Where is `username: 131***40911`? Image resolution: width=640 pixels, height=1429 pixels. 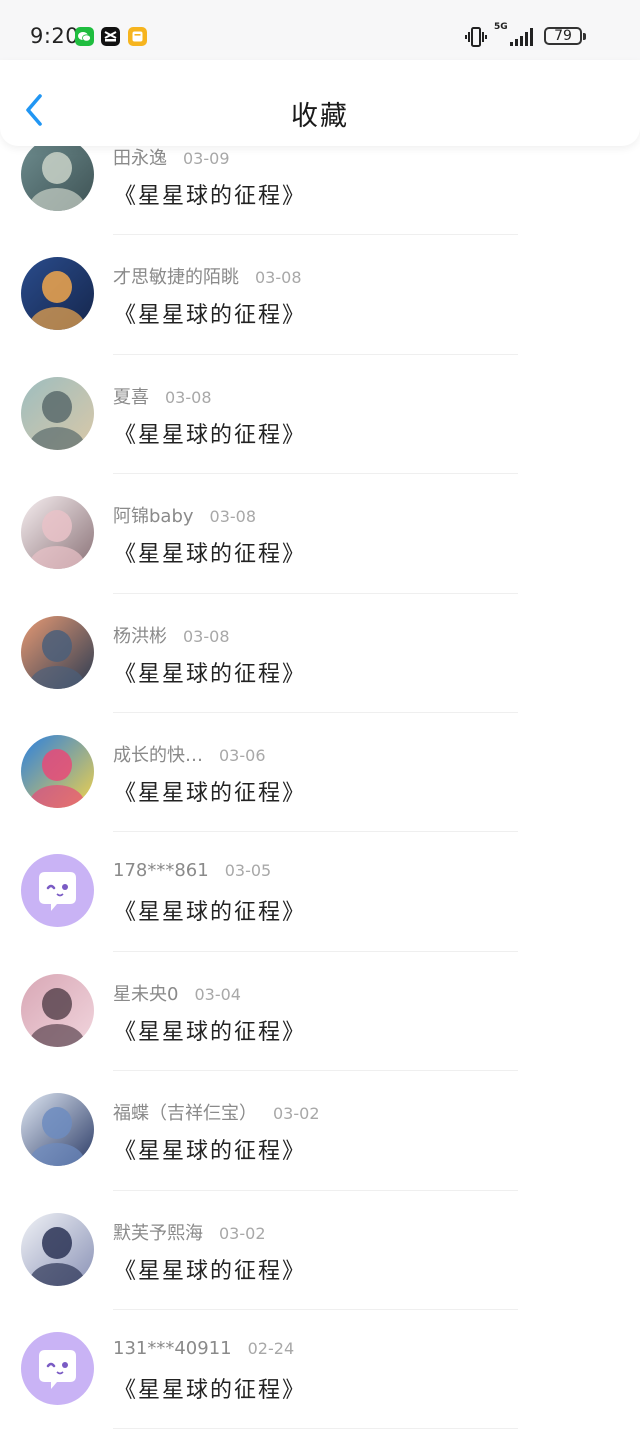 username: 131***40911 is located at coordinates (172, 1348).